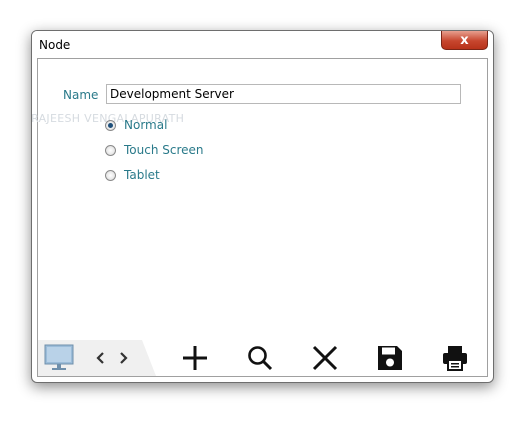 The height and width of the screenshot is (424, 531). I want to click on radio-option-tablet: Tablet, so click(132, 175).